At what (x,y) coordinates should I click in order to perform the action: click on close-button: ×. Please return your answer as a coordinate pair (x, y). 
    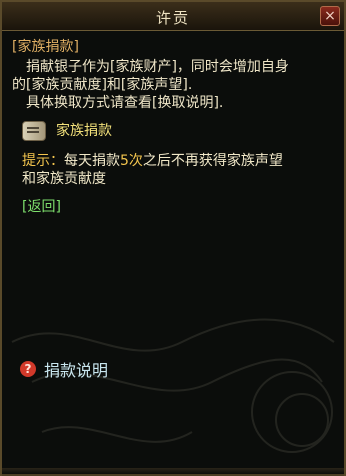
    Looking at the image, I should click on (330, 16).